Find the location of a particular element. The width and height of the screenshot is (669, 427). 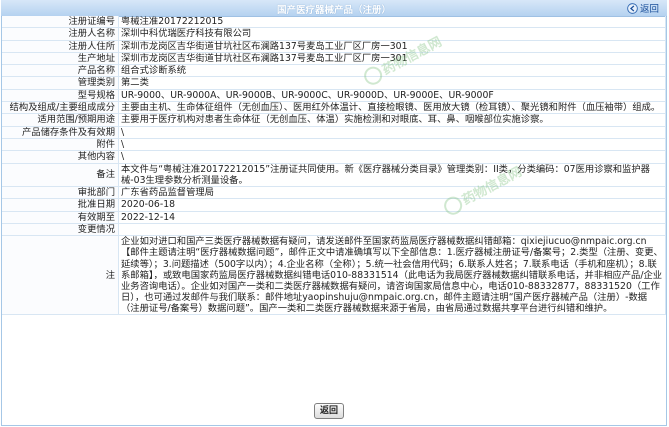

field-value: 2020-06-18 is located at coordinates (392, 205).